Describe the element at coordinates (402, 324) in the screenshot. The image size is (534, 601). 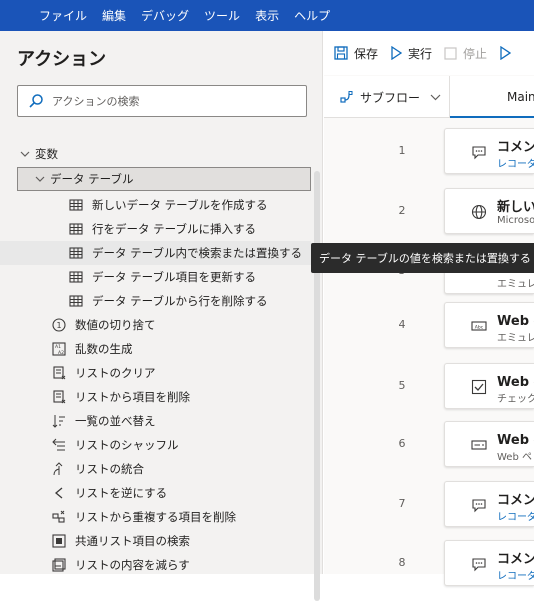
I see `step-number: 4` at that location.